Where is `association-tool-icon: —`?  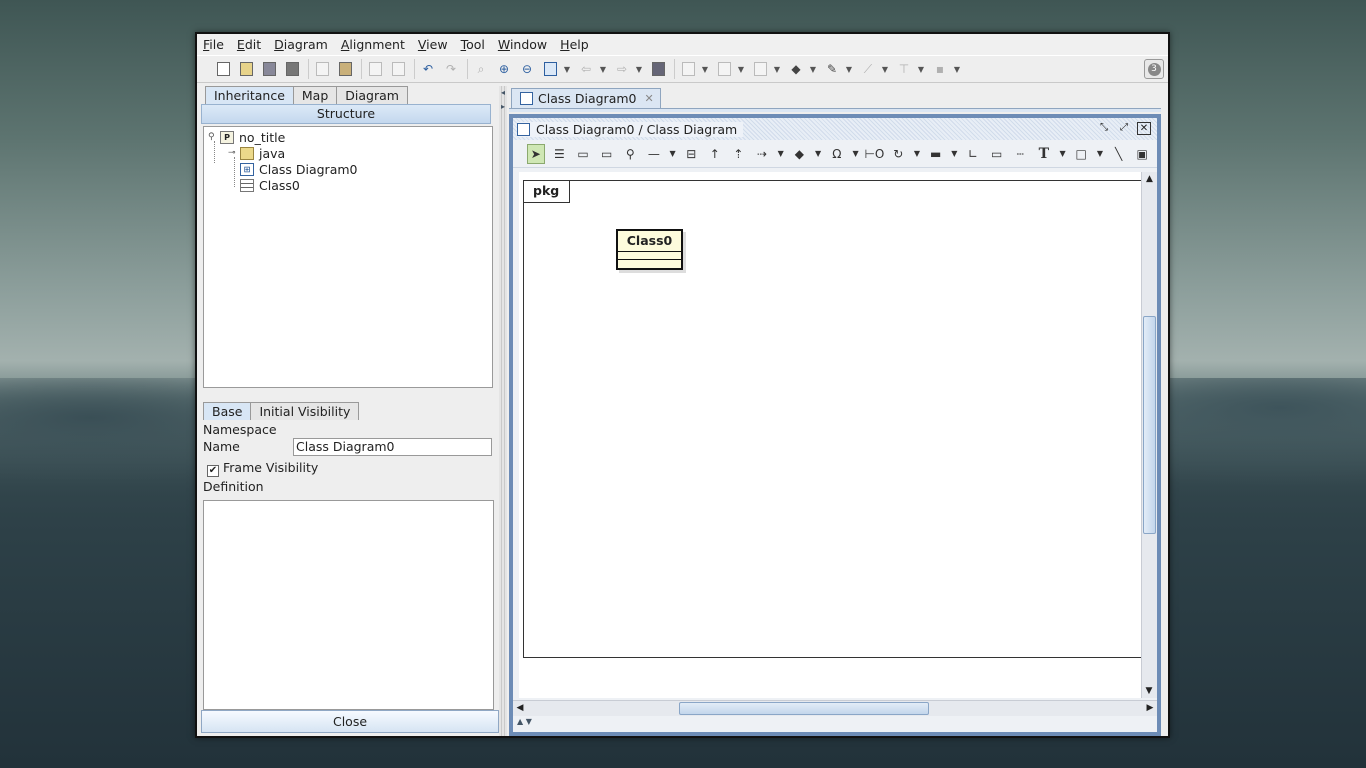
association-tool-icon: — is located at coordinates (654, 154).